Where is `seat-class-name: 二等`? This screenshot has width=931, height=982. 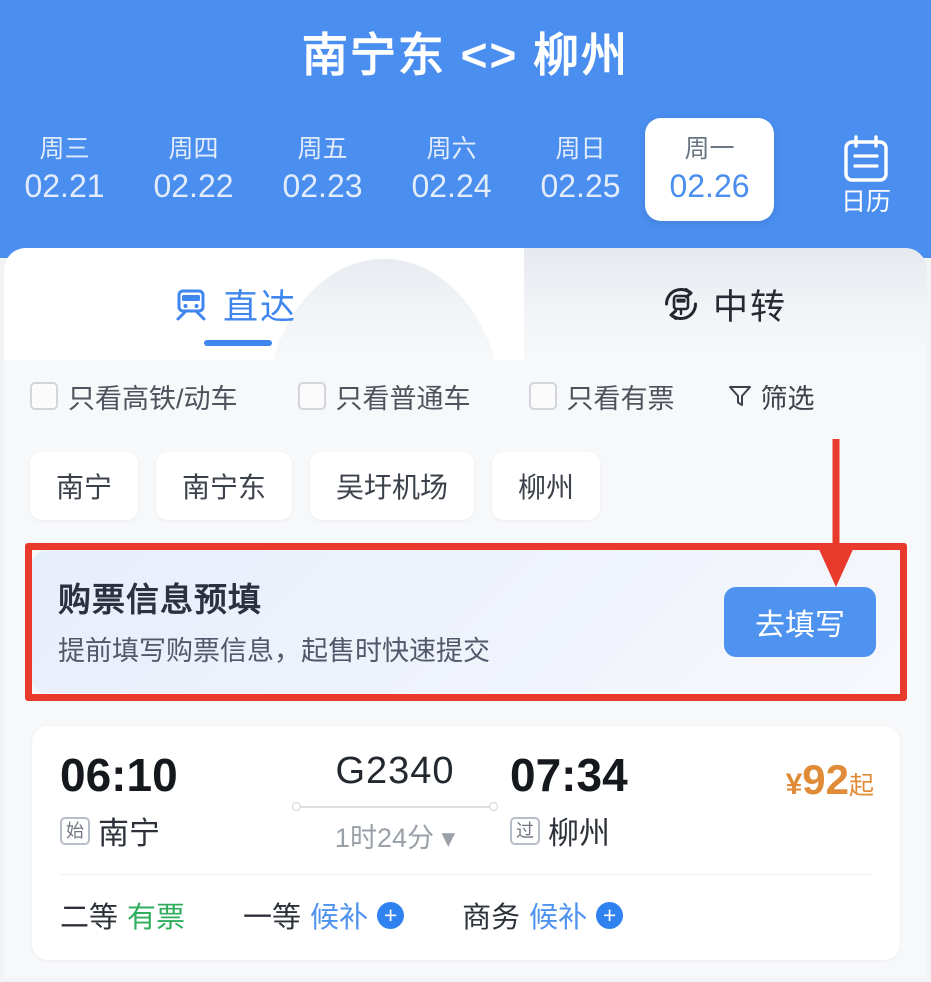
seat-class-name: 二等 is located at coordinates (89, 918).